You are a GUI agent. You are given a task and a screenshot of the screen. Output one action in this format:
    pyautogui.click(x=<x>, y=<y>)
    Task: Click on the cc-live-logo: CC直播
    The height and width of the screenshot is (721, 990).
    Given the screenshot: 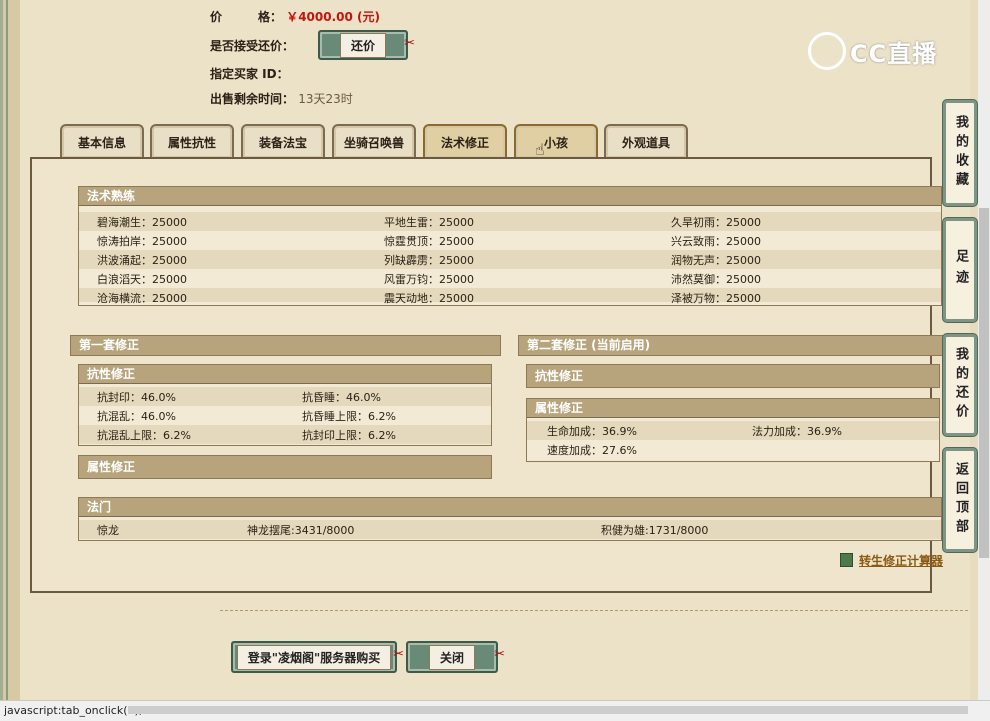 What is the action you would take?
    pyautogui.click(x=872, y=51)
    